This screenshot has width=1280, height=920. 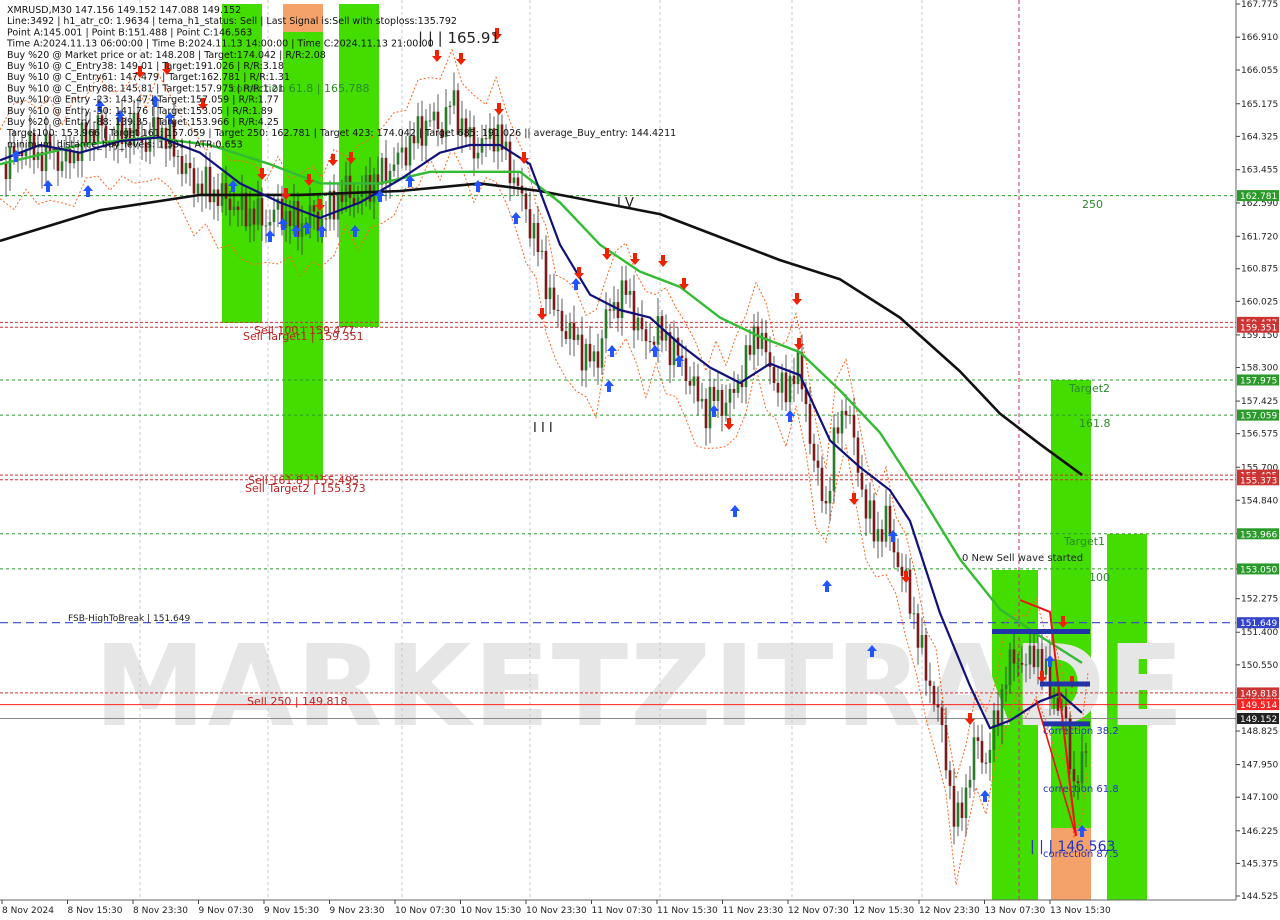 I want to click on watermark-text: MARKETZITRADE, so click(x=640, y=687).